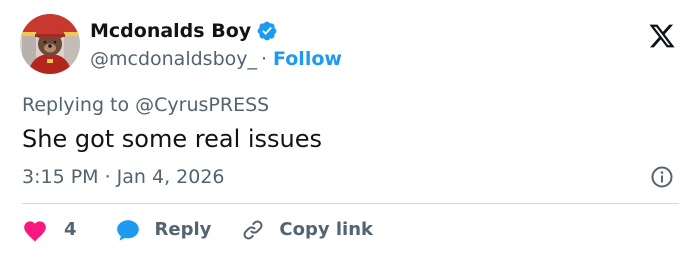 This screenshot has width=700, height=256. Describe the element at coordinates (307, 59) in the screenshot. I see `follow-button: Follow` at that location.